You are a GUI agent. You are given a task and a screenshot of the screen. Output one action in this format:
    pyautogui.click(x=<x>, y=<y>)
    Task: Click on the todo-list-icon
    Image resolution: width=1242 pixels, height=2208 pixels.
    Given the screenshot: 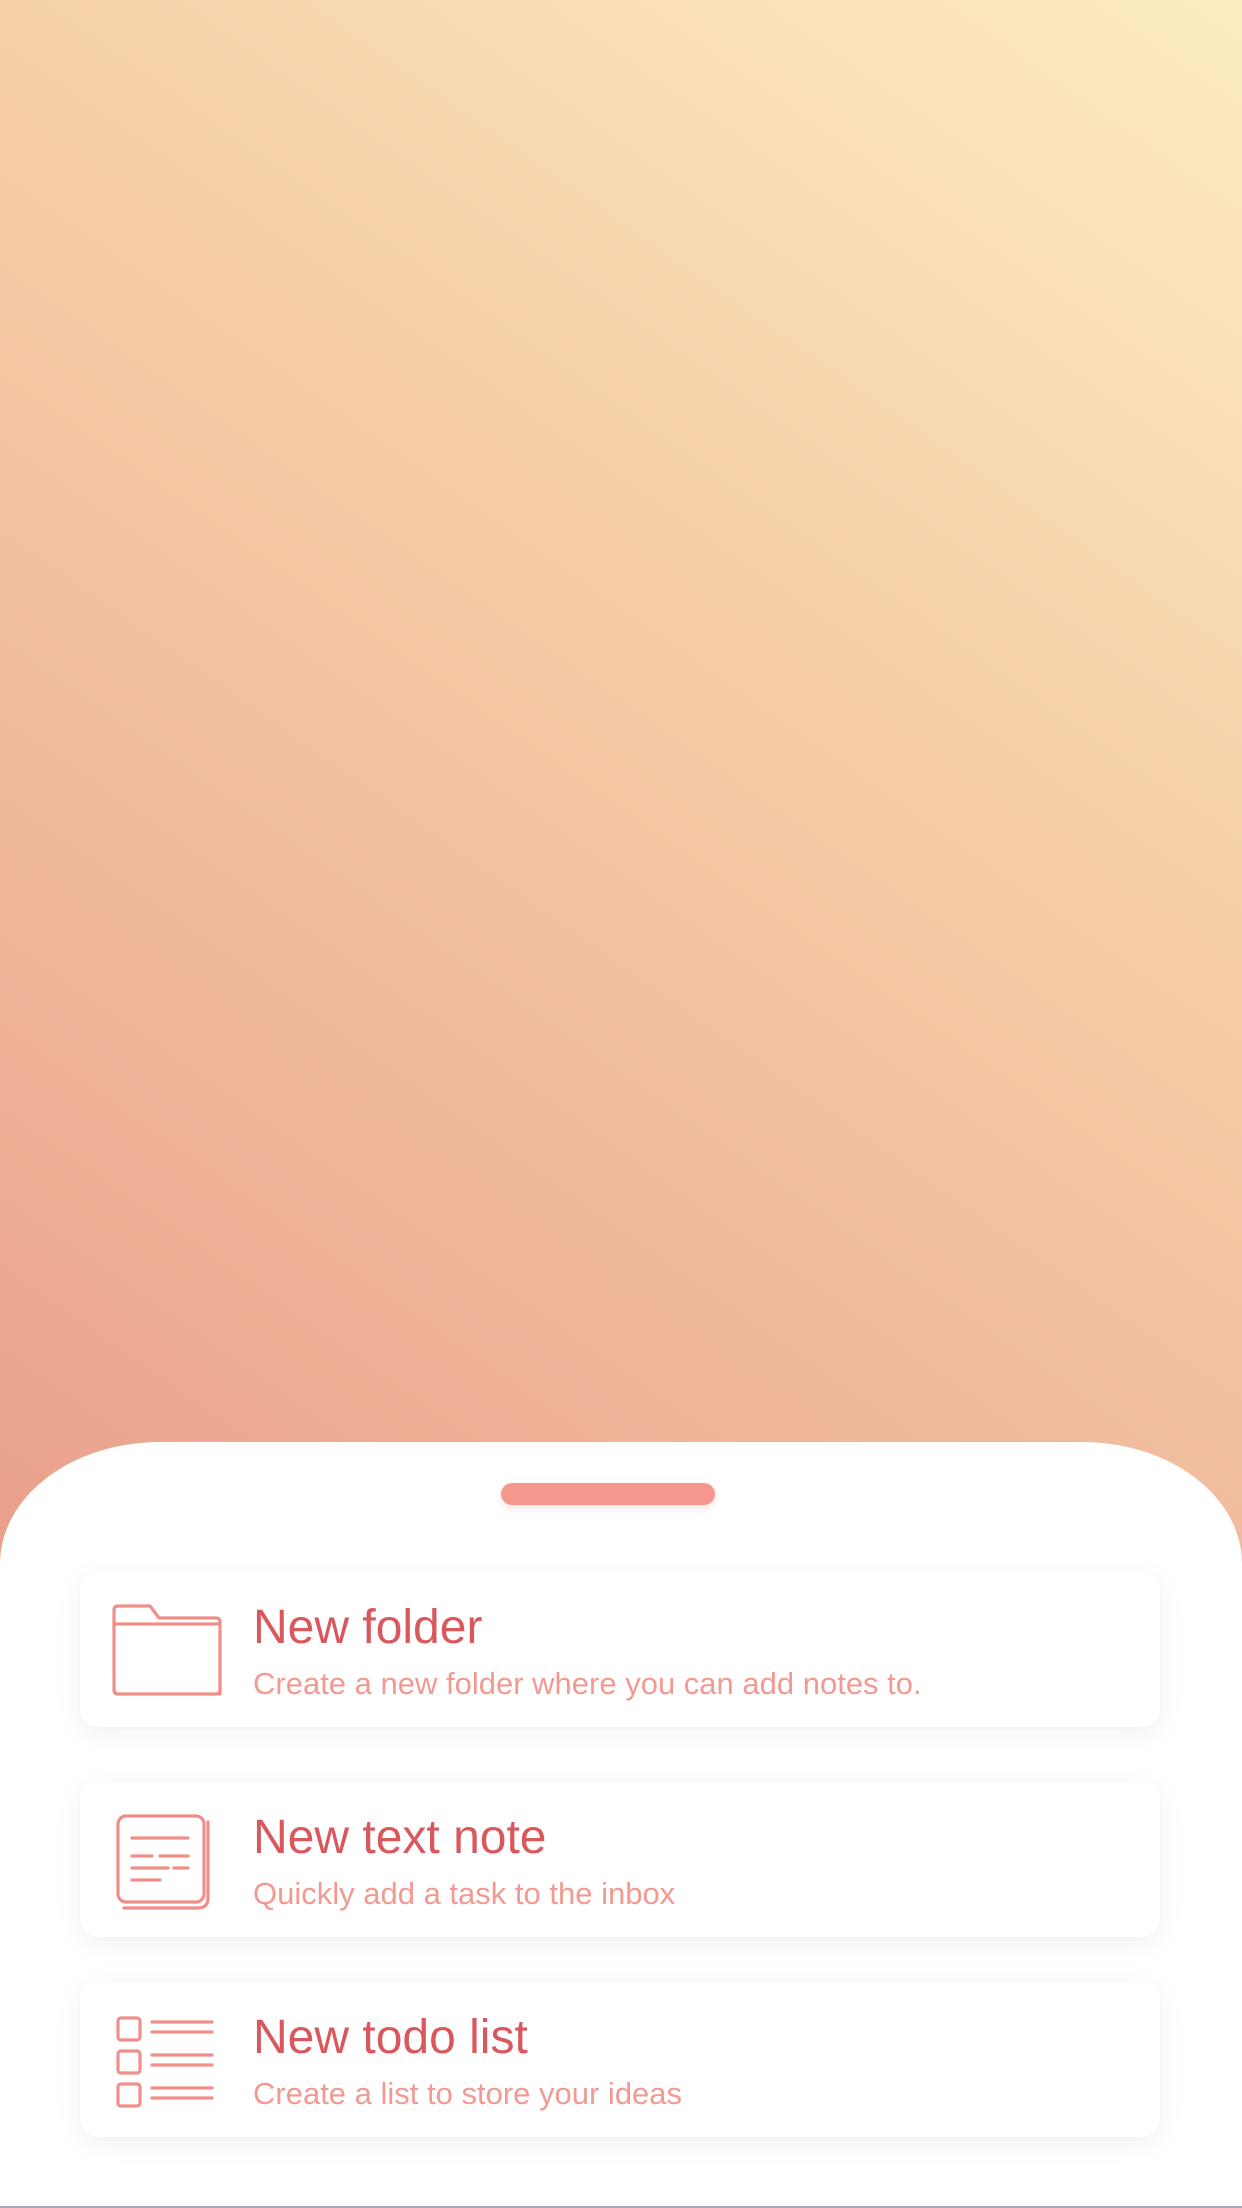 What is the action you would take?
    pyautogui.click(x=166, y=2062)
    